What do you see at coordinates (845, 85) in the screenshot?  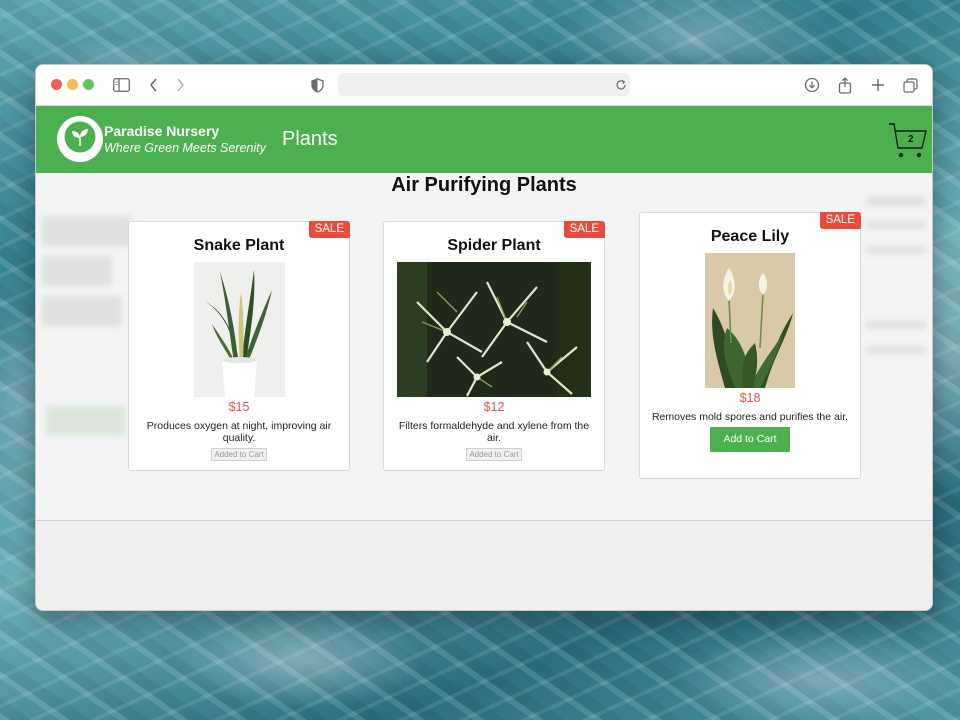 I see `share-icon` at bounding box center [845, 85].